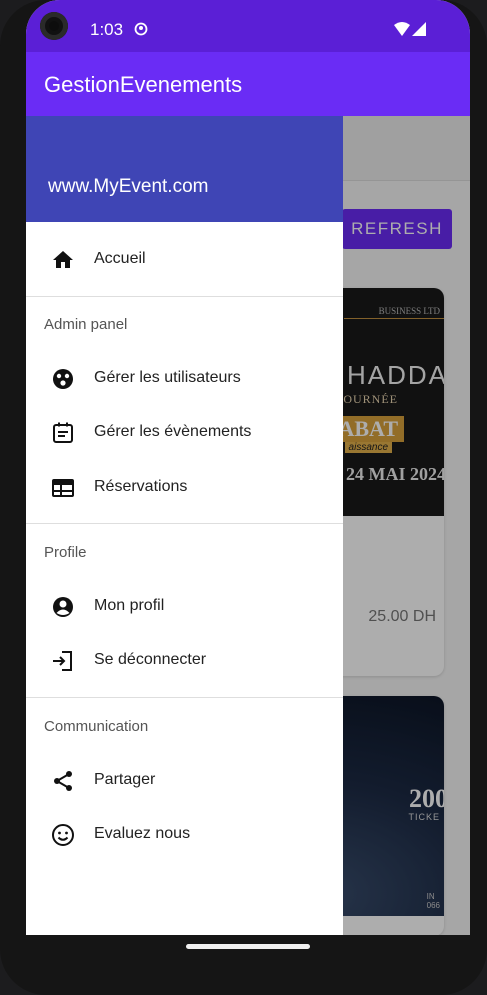 Image resolution: width=487 pixels, height=995 pixels. What do you see at coordinates (248, 84) in the screenshot?
I see `app-bar: GestionEvenements` at bounding box center [248, 84].